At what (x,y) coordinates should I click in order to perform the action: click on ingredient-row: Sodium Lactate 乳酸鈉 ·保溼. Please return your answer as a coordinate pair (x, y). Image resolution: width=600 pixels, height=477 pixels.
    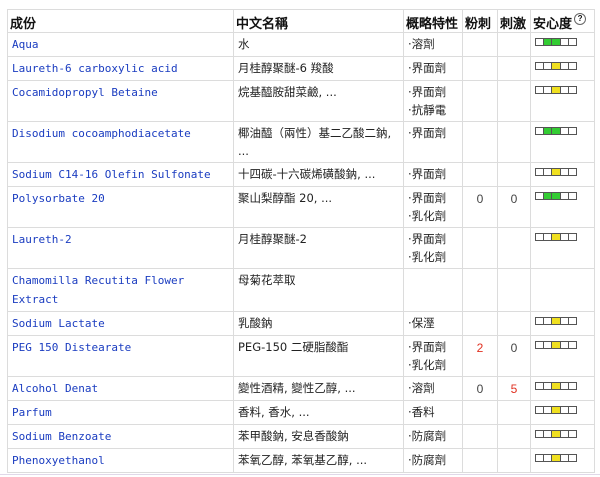
    Looking at the image, I should click on (301, 323).